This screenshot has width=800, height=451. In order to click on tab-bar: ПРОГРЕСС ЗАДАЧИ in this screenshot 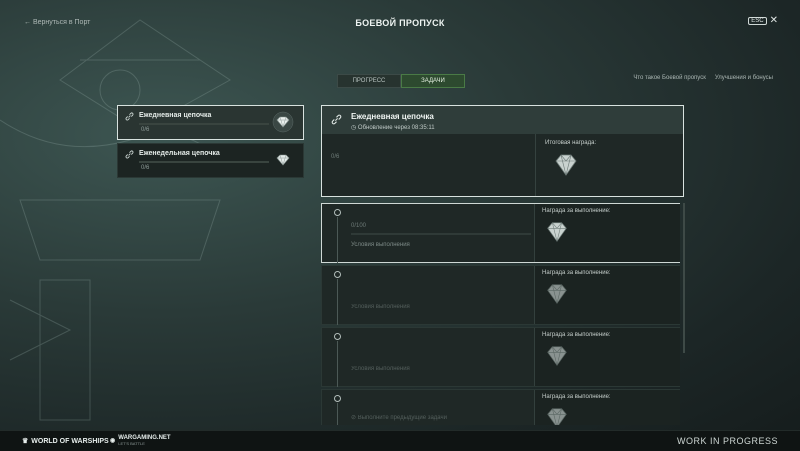, I will do `click(401, 81)`.